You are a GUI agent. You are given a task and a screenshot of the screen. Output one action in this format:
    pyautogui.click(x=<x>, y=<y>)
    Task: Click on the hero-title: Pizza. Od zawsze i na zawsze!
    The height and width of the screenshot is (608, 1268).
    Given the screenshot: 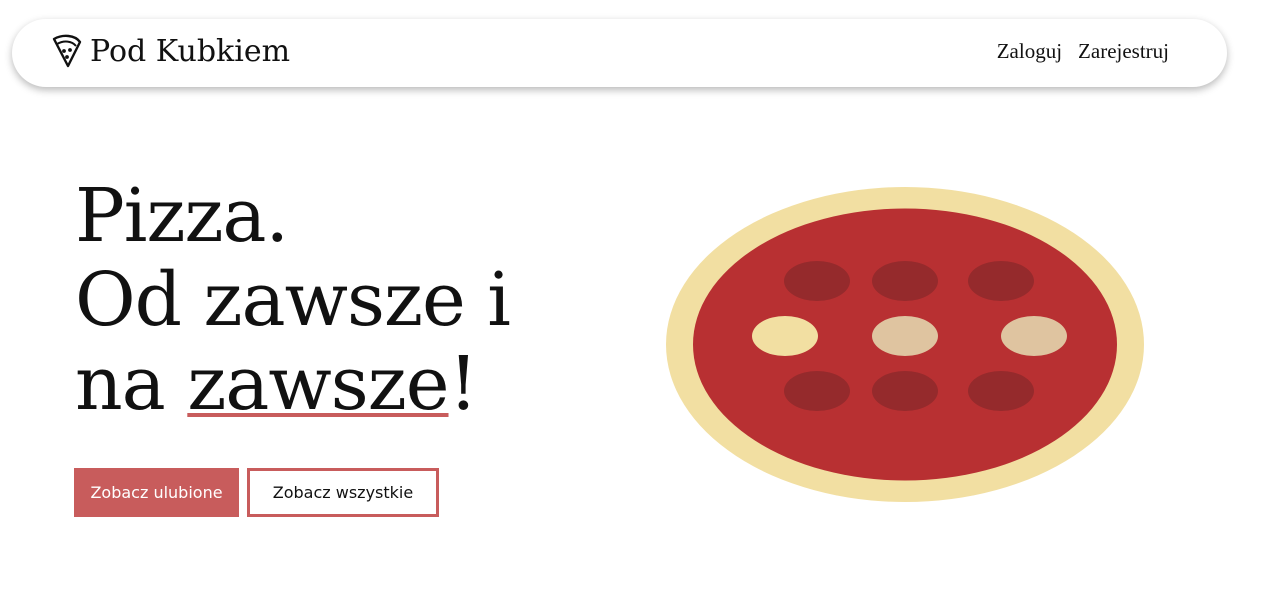 What is the action you would take?
    pyautogui.click(x=293, y=299)
    